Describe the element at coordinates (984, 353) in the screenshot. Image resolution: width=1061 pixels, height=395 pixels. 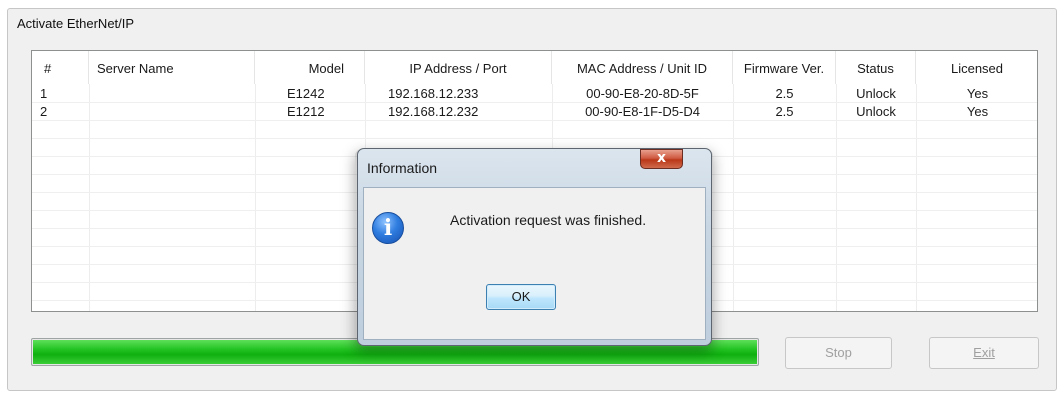
I see `exit-button: Exit` at that location.